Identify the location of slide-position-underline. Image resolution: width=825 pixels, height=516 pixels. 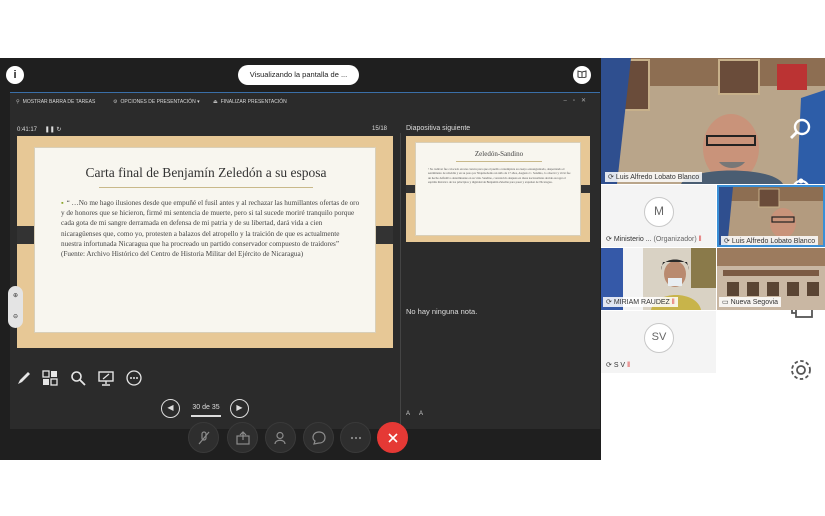
(206, 416).